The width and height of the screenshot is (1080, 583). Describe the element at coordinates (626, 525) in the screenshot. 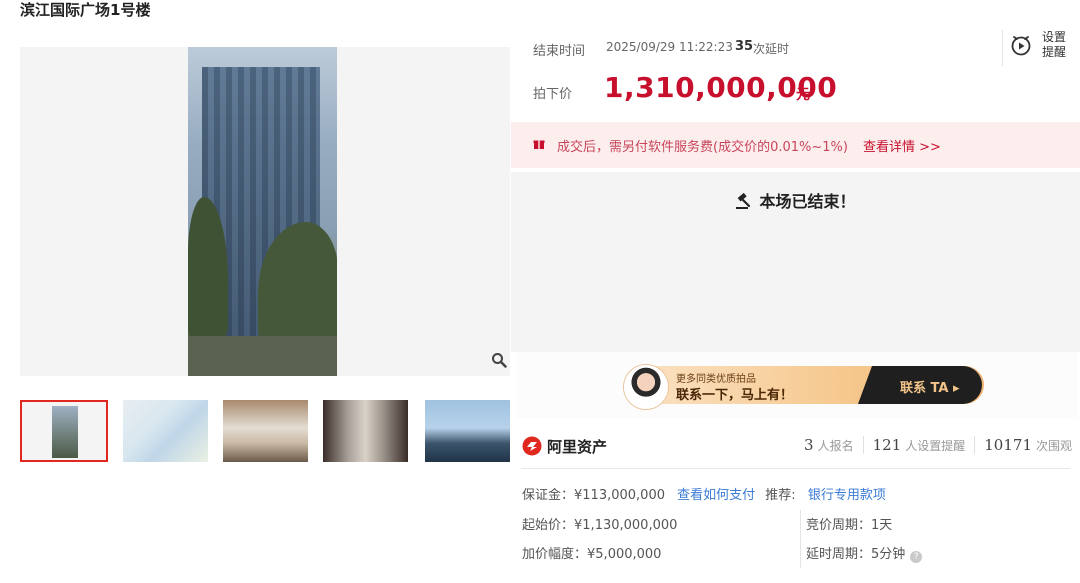

I see `start-price-value: ¥1,130,000,000` at that location.